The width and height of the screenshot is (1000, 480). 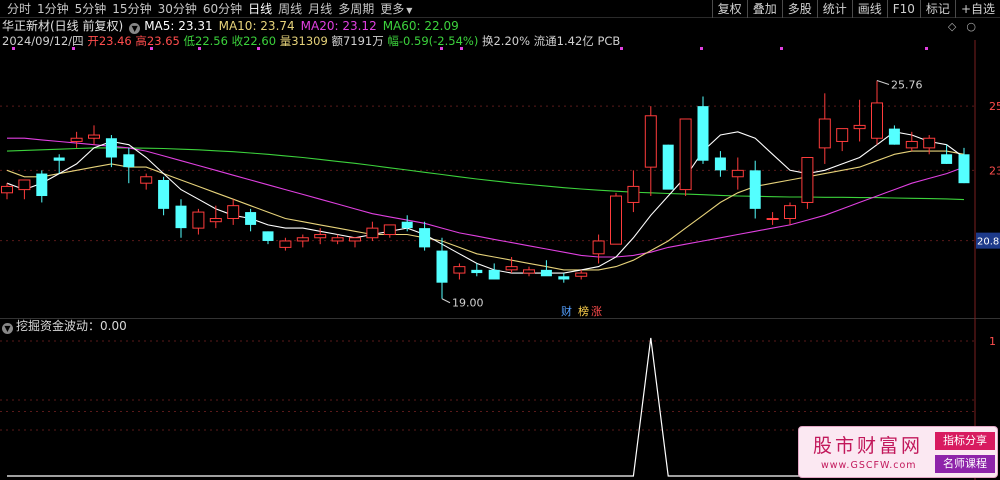 What do you see at coordinates (994, 106) in the screenshot?
I see `price-tick-label: 25` at bounding box center [994, 106].